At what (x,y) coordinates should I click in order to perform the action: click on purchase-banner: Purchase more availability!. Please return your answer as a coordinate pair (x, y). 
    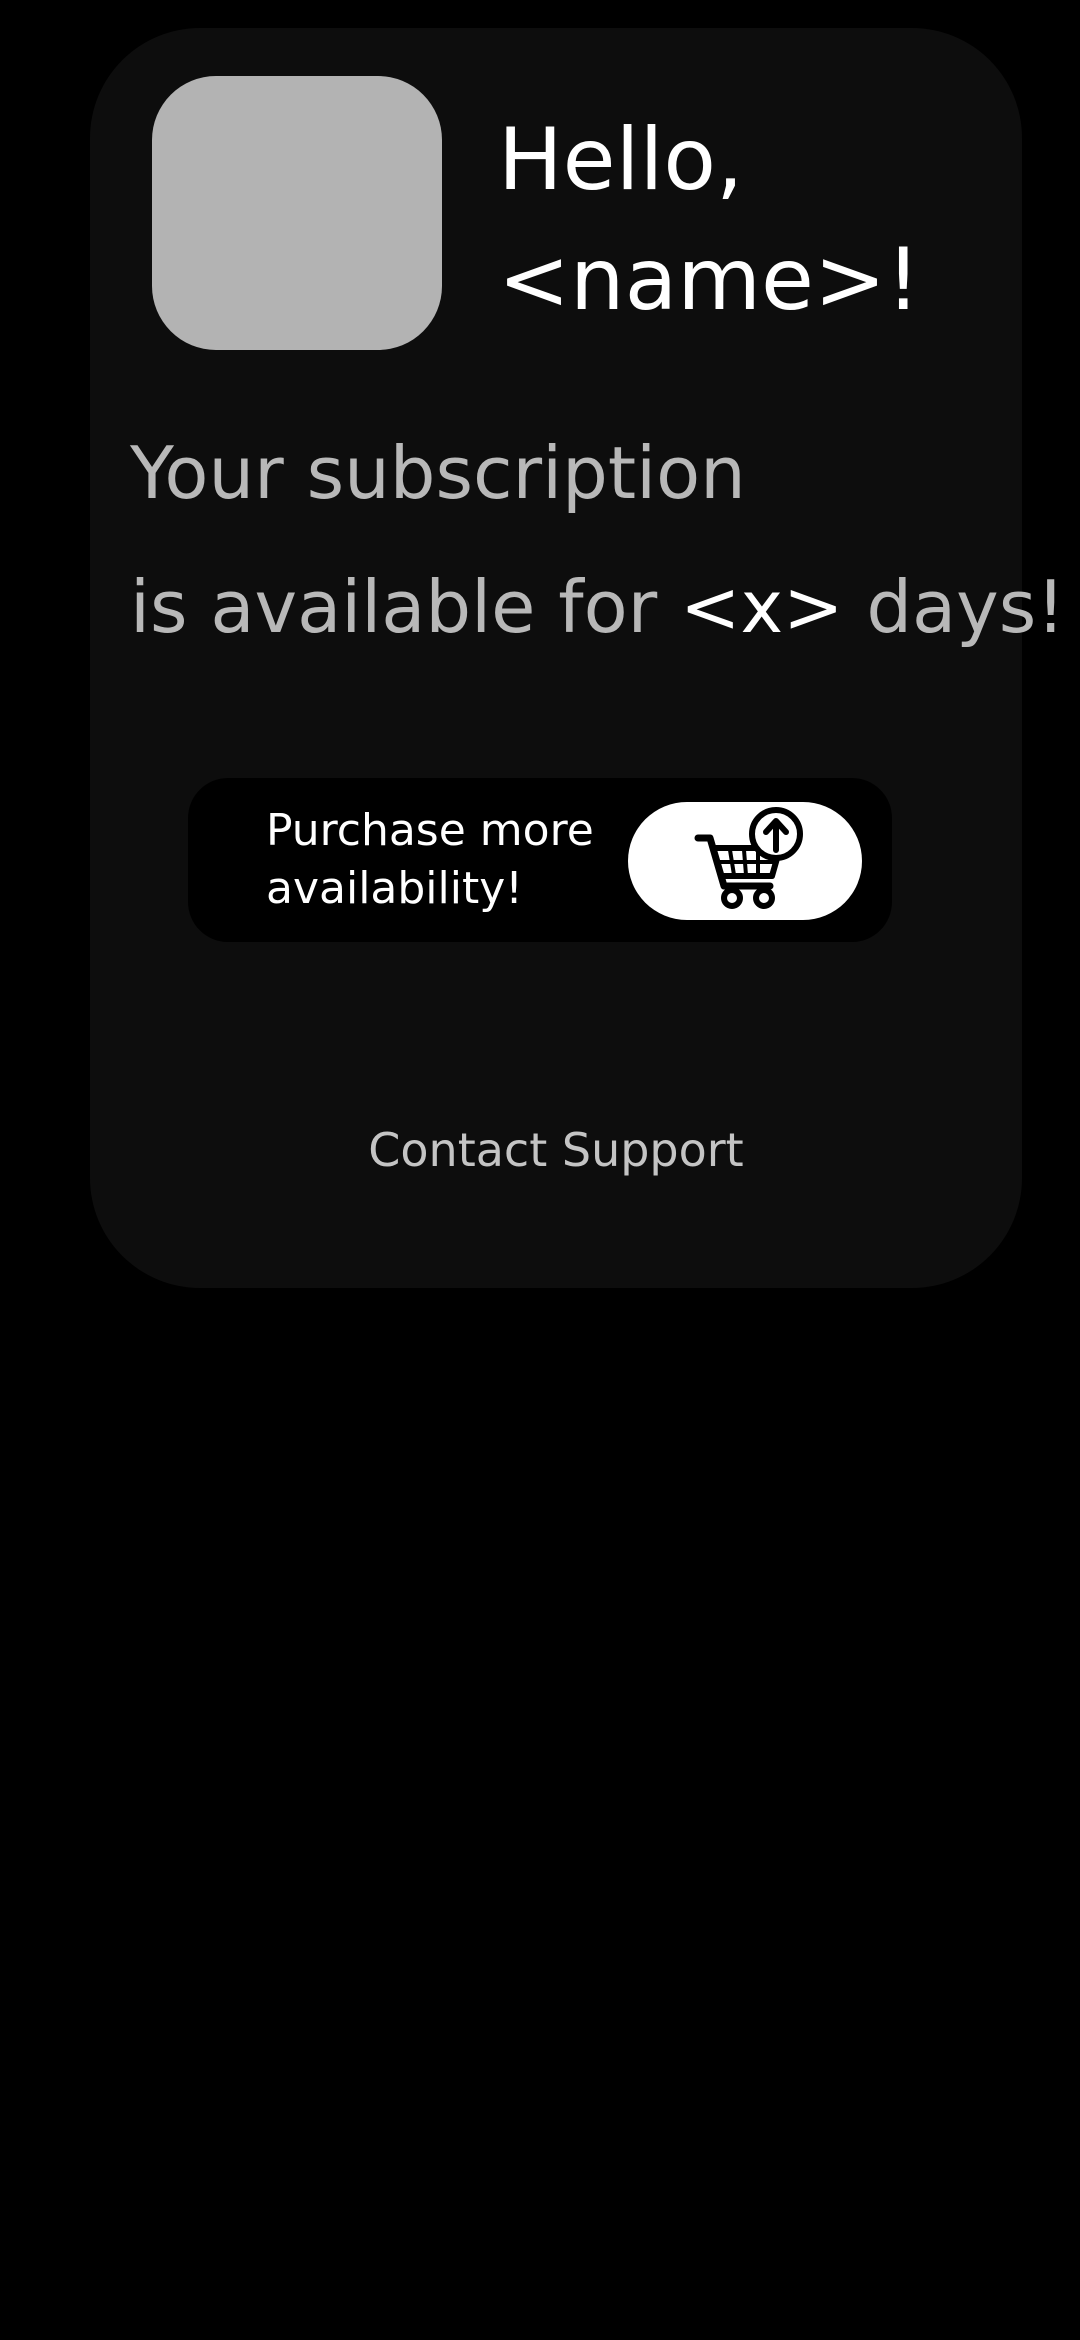
    Looking at the image, I should click on (540, 860).